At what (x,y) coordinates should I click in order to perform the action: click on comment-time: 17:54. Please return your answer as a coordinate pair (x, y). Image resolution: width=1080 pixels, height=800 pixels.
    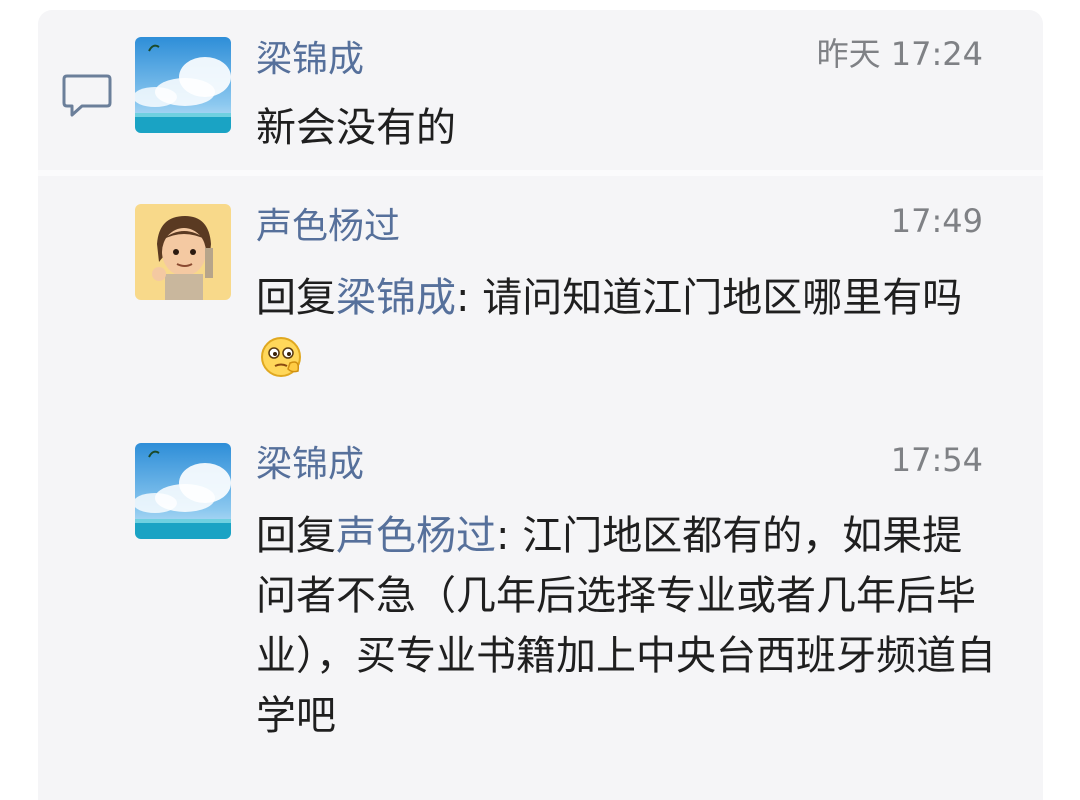
    Looking at the image, I should click on (936, 460).